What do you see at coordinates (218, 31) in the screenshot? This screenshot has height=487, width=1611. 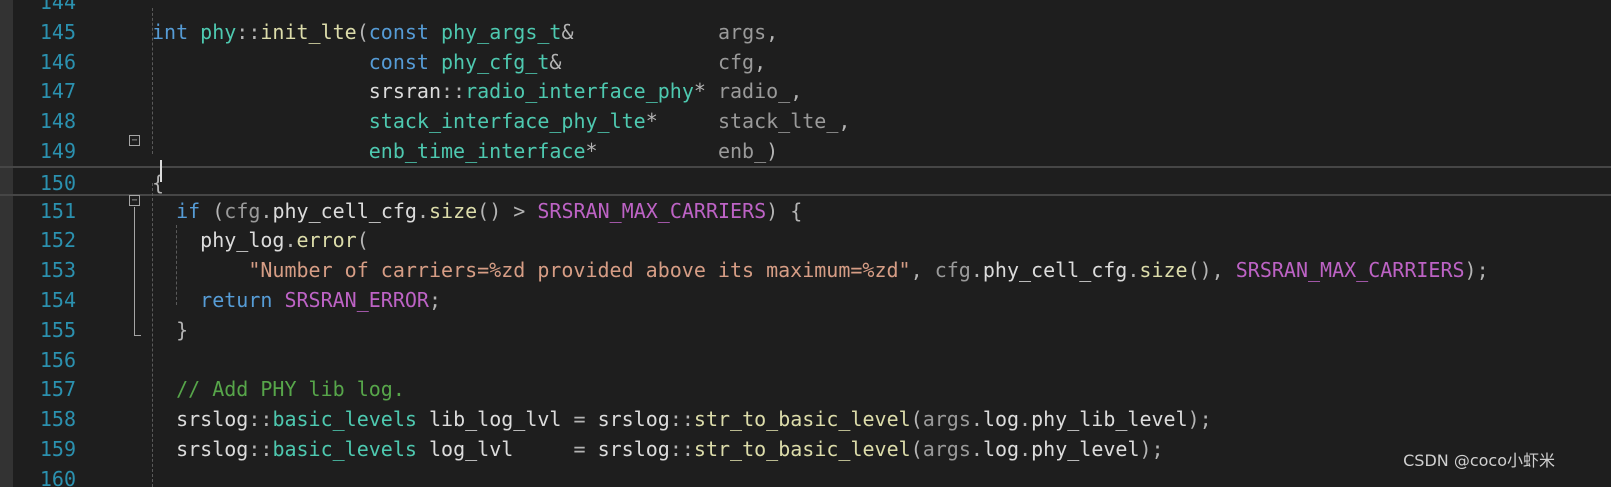 I see `code-token: phy` at bounding box center [218, 31].